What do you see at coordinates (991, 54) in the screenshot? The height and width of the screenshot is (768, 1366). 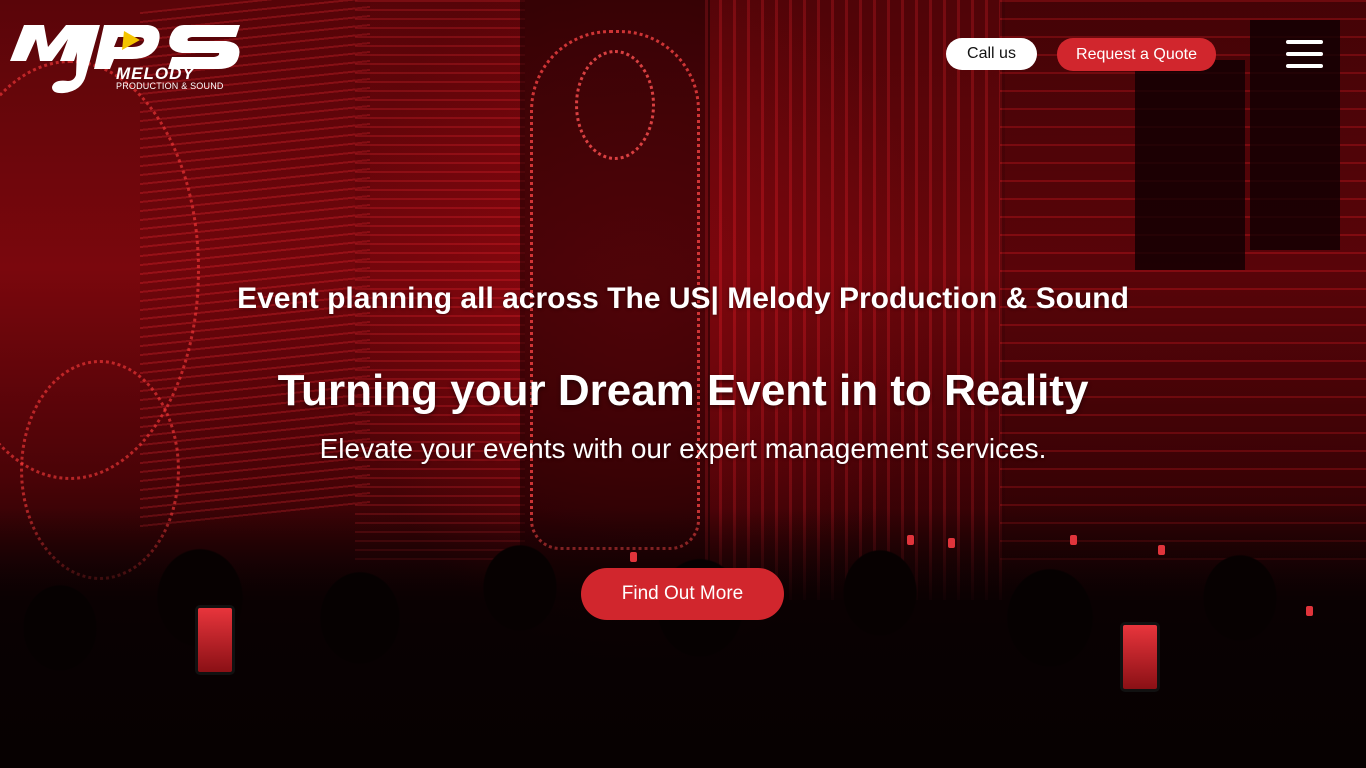 I see `call-us-button: Call us` at bounding box center [991, 54].